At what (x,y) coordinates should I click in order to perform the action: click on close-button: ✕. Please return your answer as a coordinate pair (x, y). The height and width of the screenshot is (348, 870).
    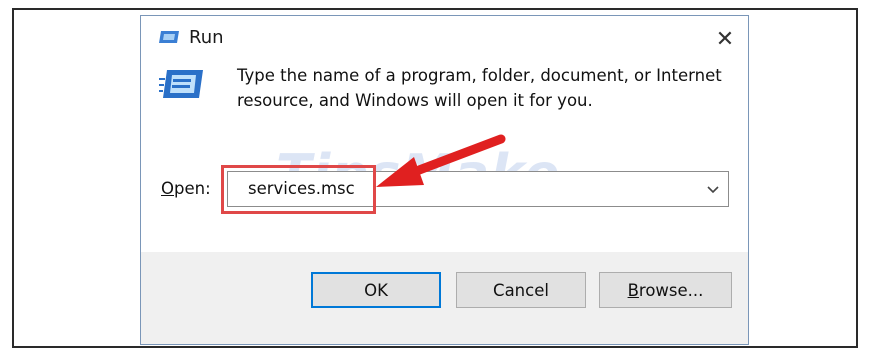
    Looking at the image, I should click on (725, 39).